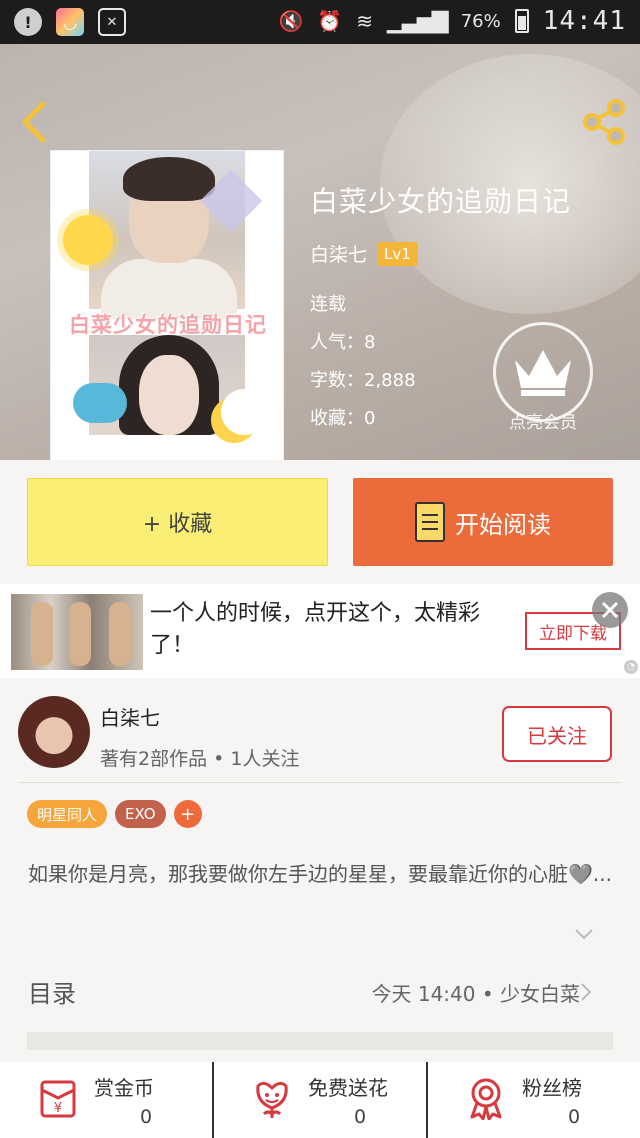 The width and height of the screenshot is (640, 1138). Describe the element at coordinates (167, 235) in the screenshot. I see `cover-photo-top` at that location.